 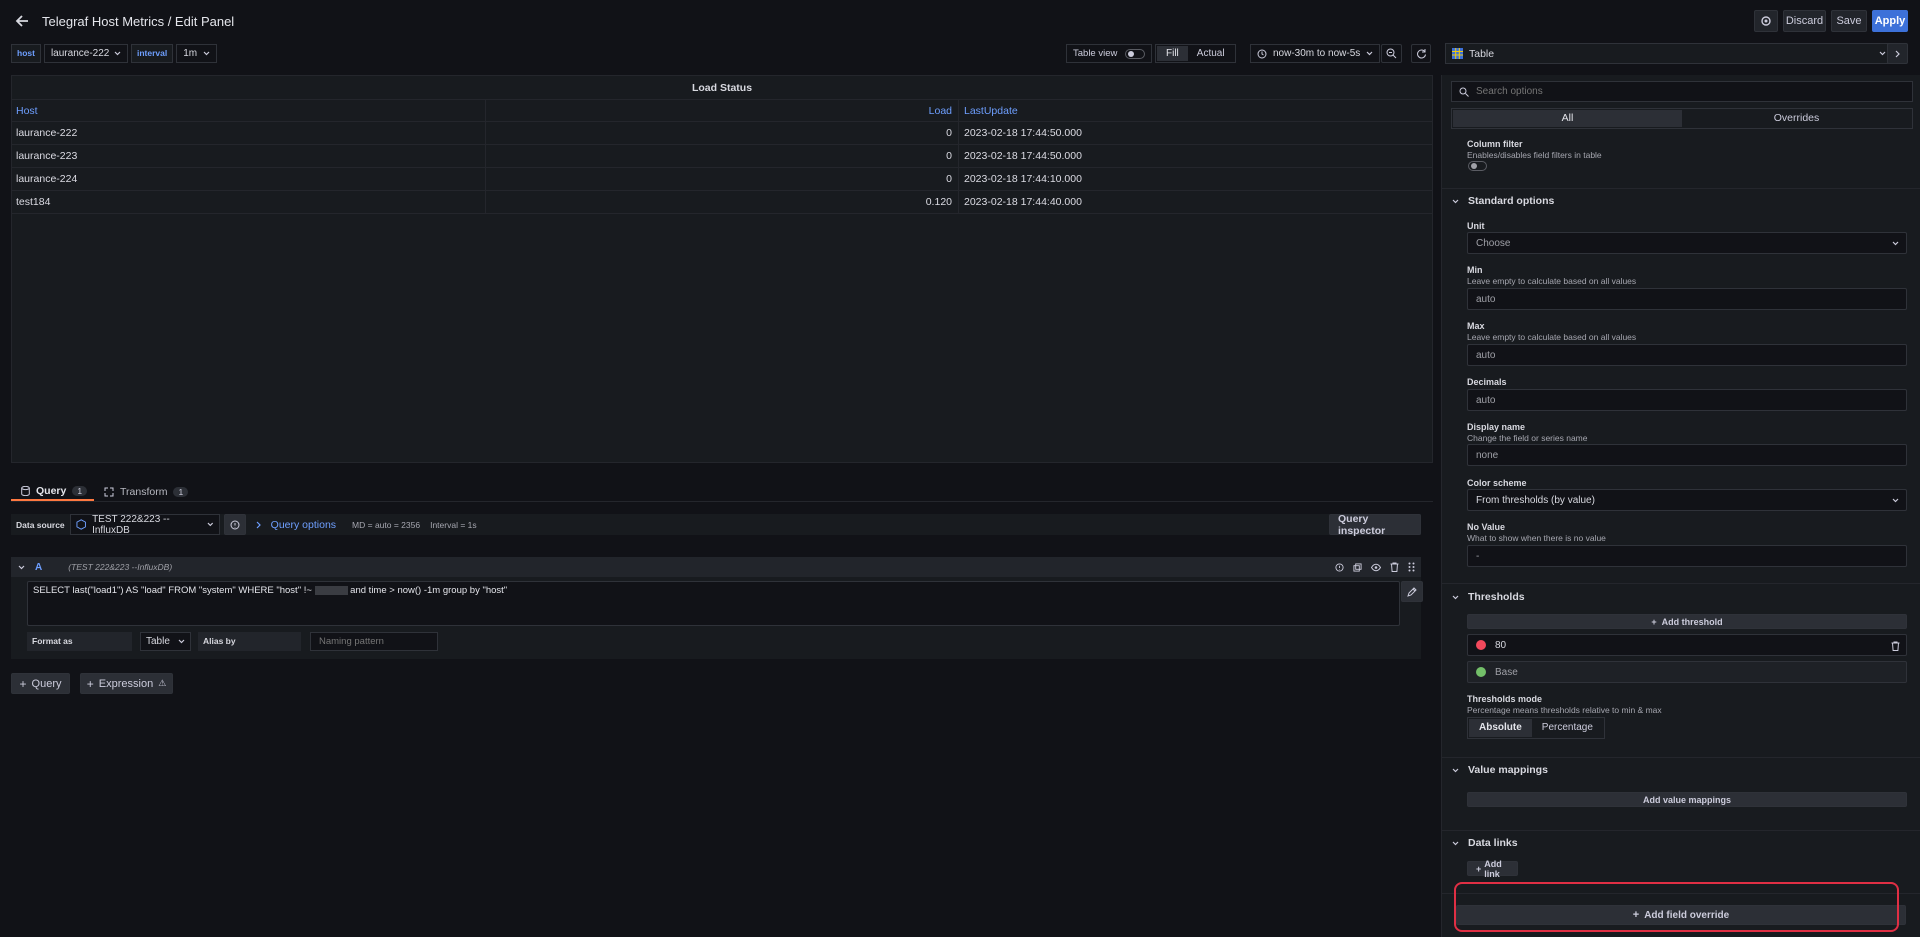 I want to click on table-header-row: Host Load LastUpdate, so click(x=722, y=110).